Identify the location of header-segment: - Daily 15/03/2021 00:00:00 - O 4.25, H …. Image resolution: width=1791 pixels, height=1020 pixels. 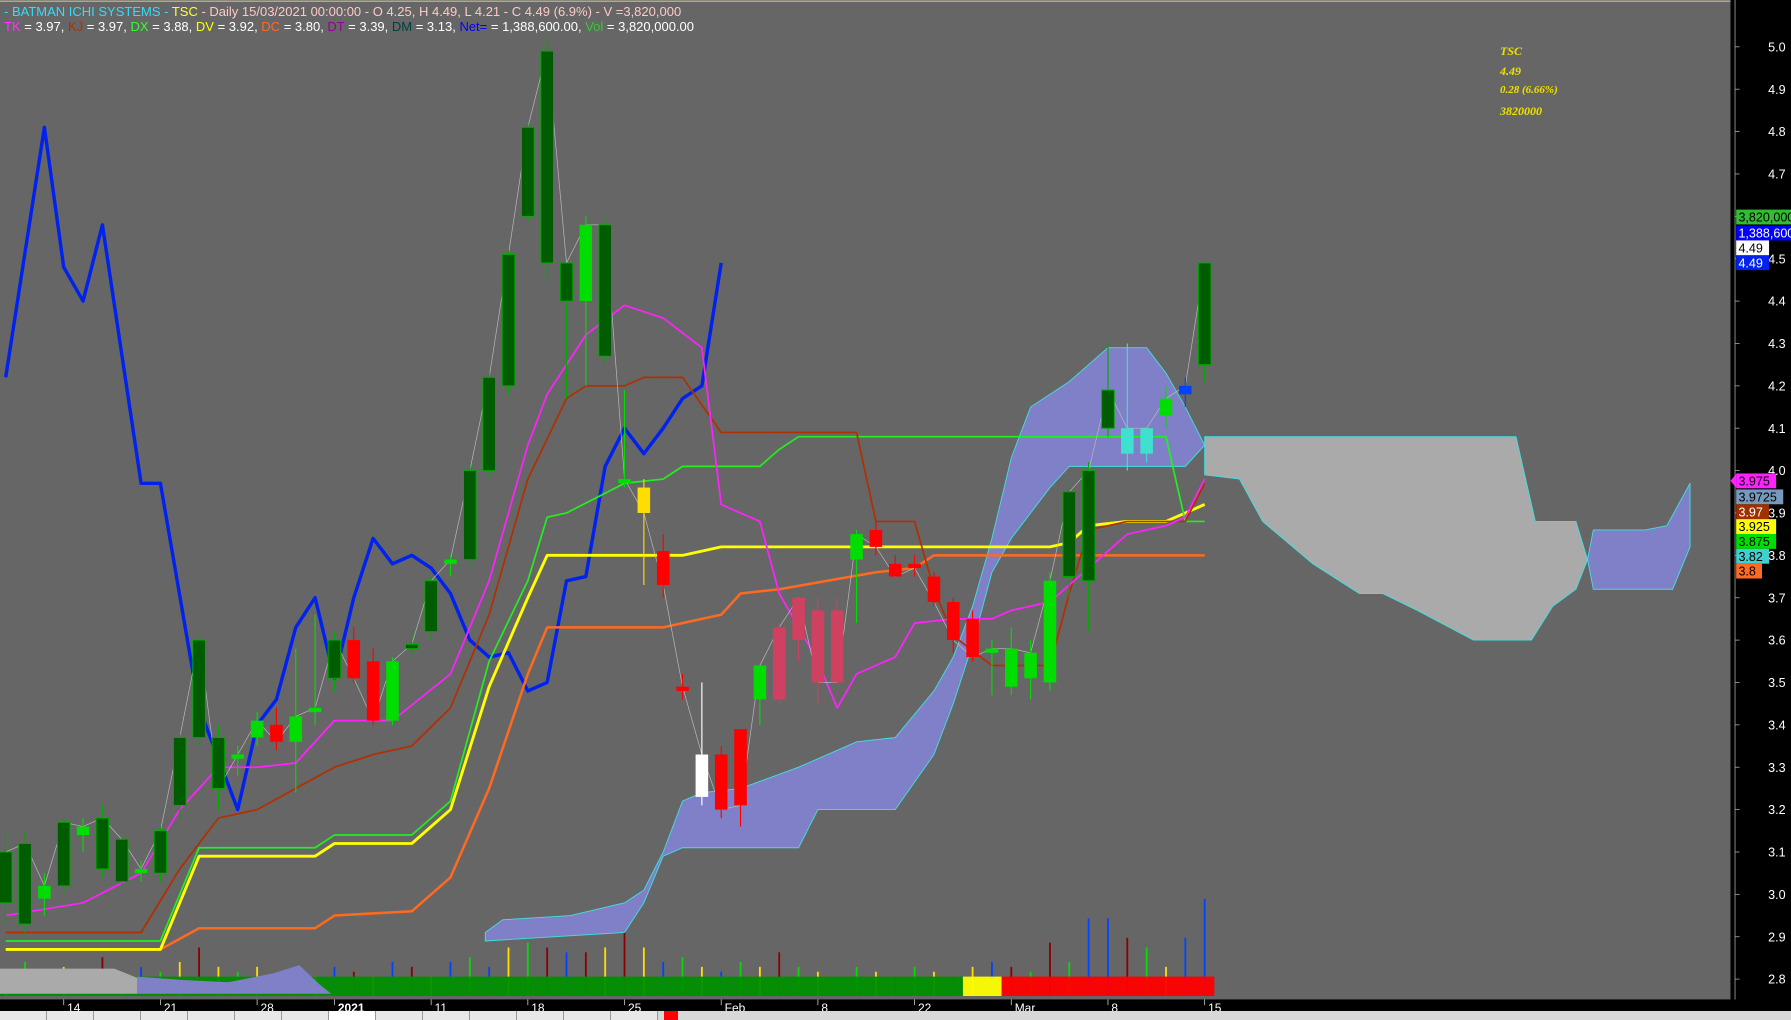
(439, 11).